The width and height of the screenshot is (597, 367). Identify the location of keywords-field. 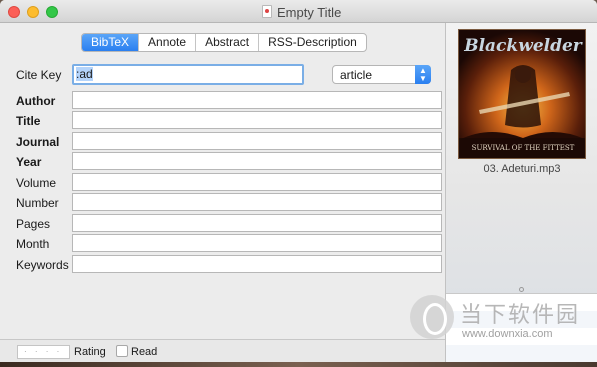
(257, 264).